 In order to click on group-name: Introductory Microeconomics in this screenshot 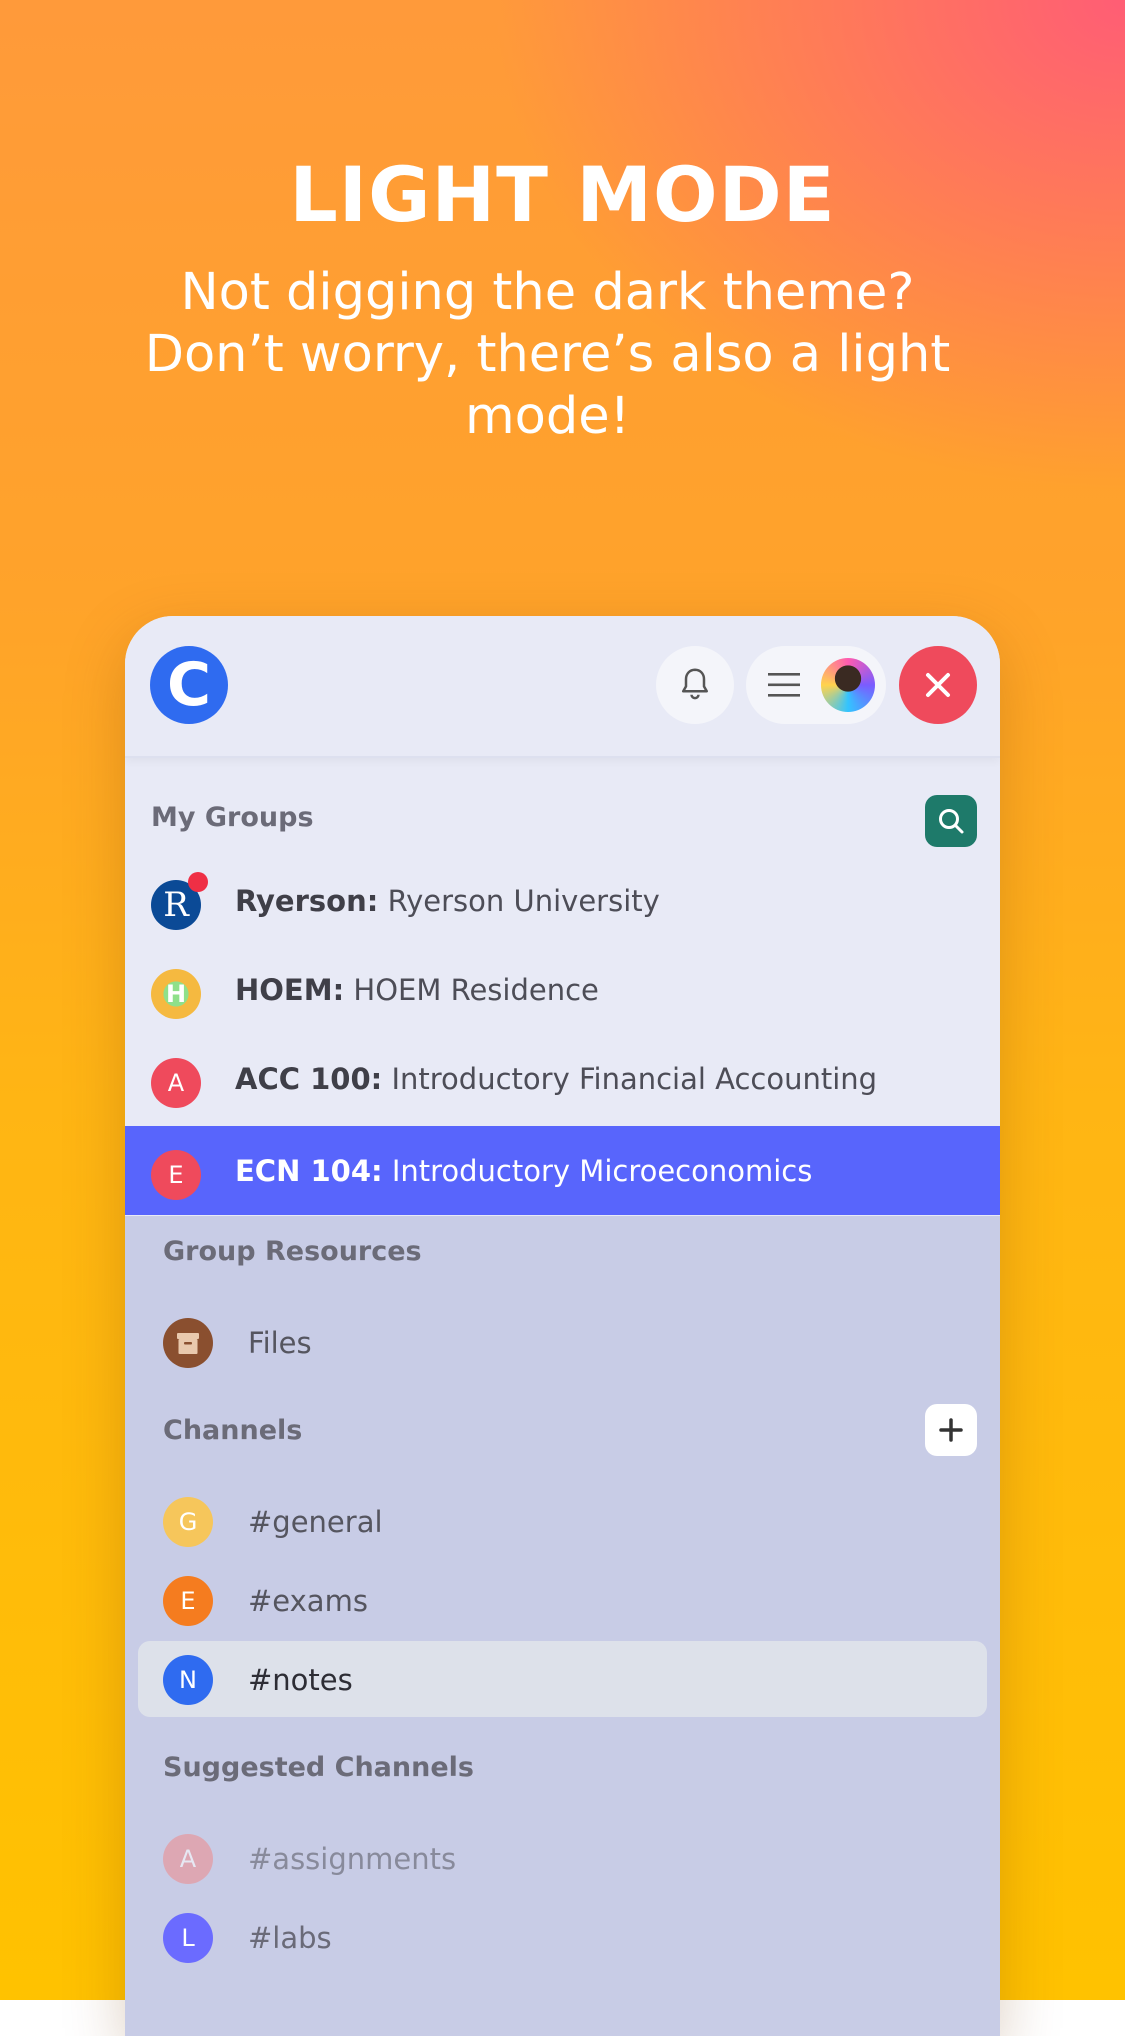, I will do `click(602, 1171)`.